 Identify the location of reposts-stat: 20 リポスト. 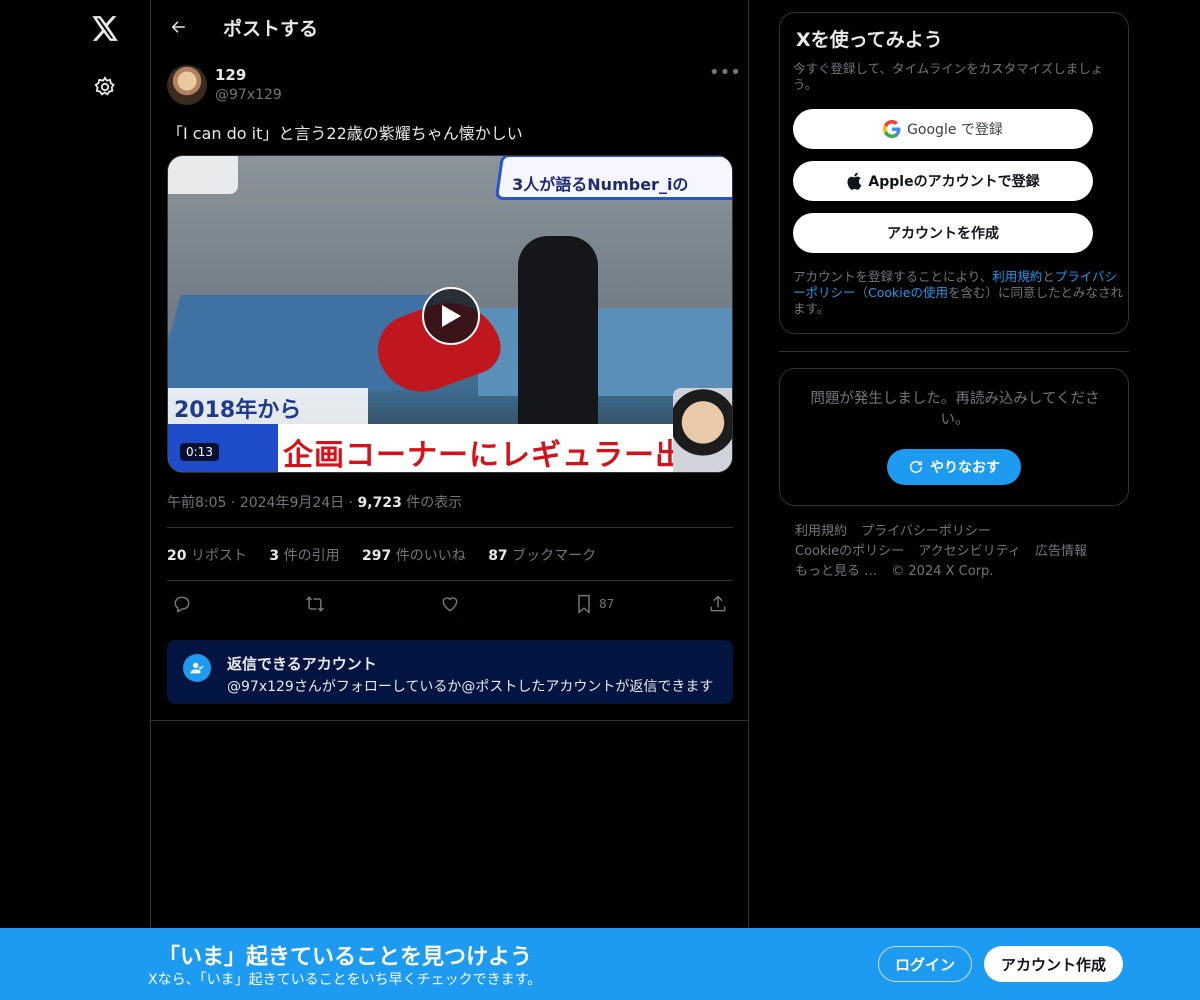
(207, 556).